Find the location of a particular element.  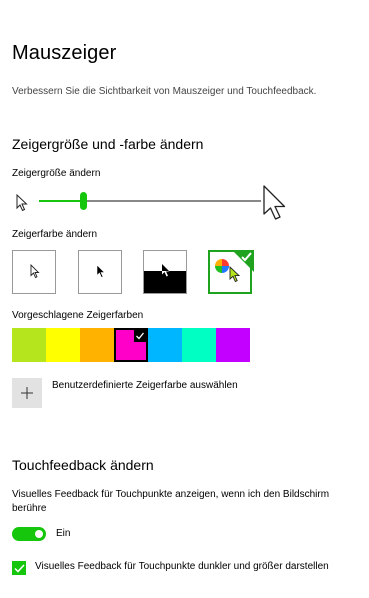

toggle-knob is located at coordinates (39, 534).